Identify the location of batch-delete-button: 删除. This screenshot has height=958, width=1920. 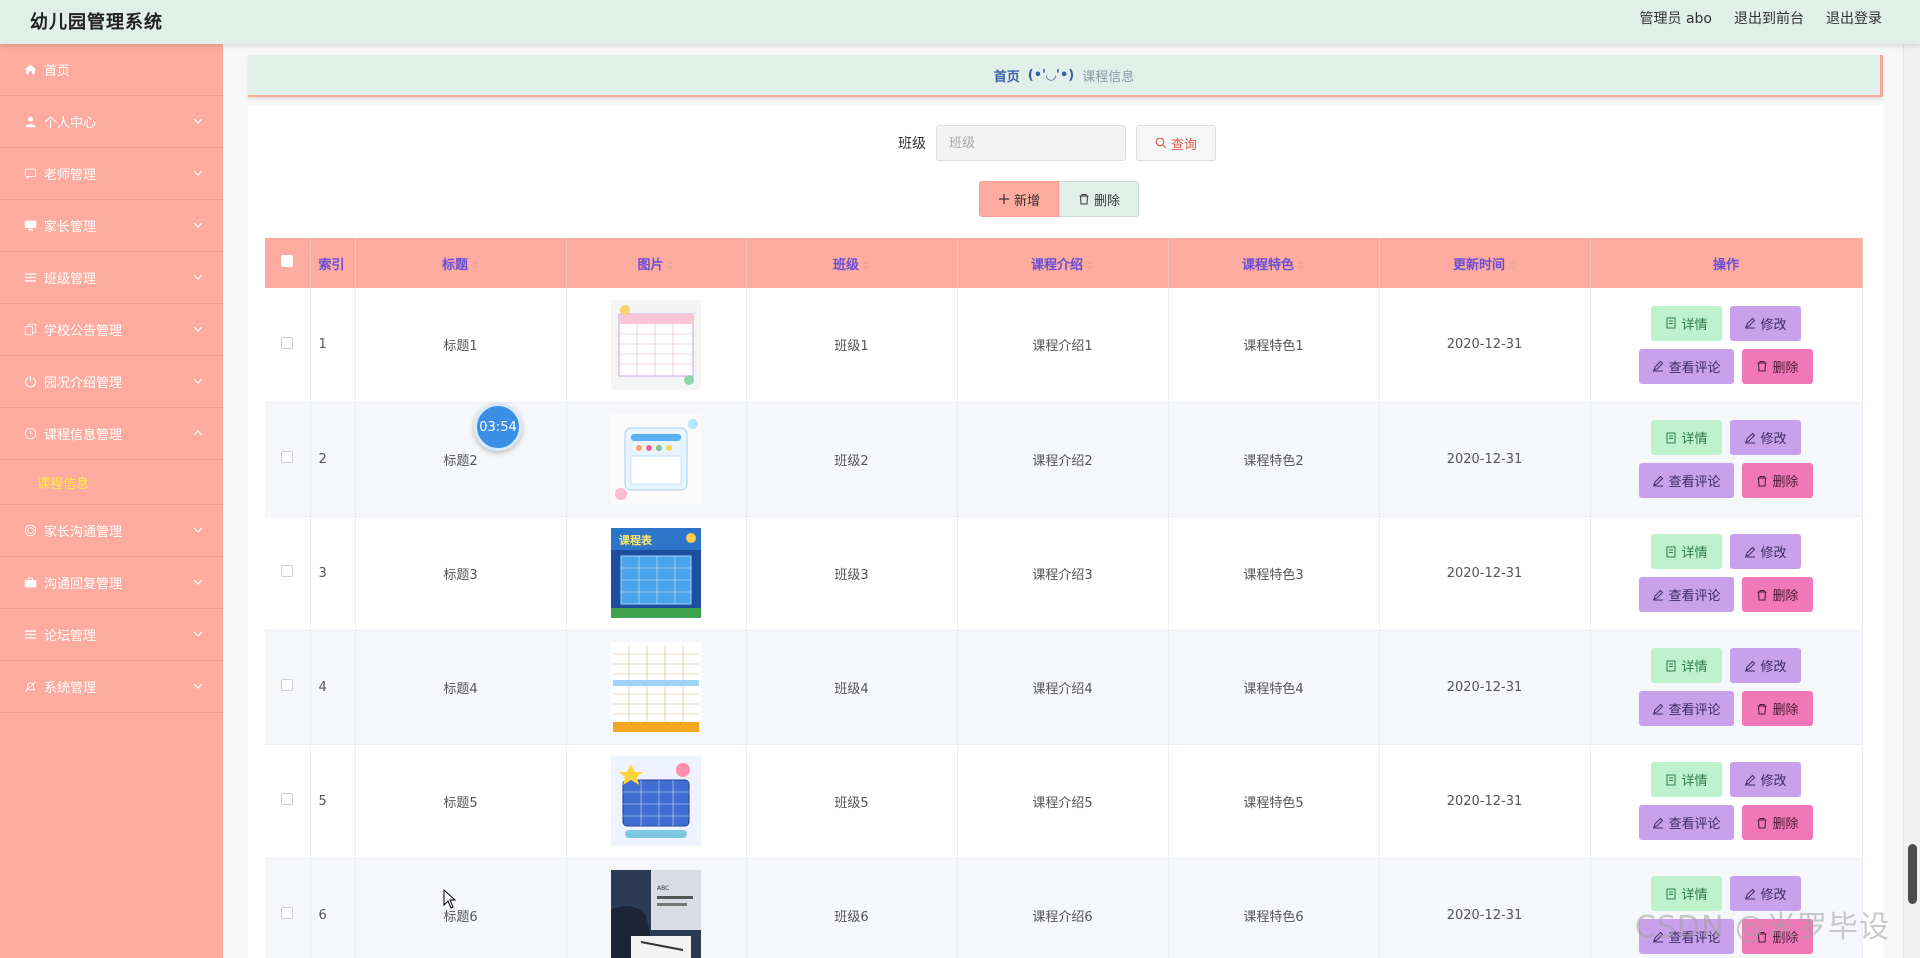
(1099, 199).